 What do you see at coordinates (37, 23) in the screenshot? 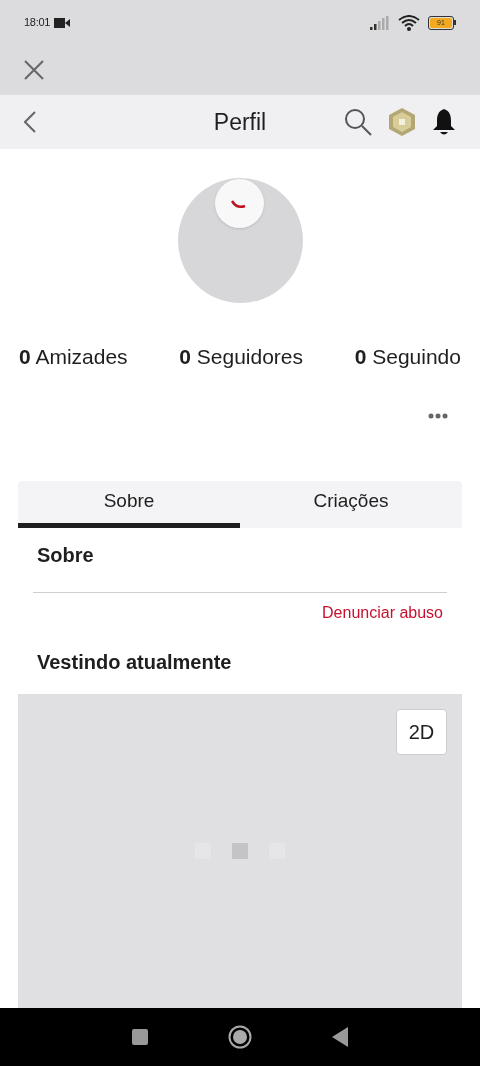
I see `status-time: 18:01` at bounding box center [37, 23].